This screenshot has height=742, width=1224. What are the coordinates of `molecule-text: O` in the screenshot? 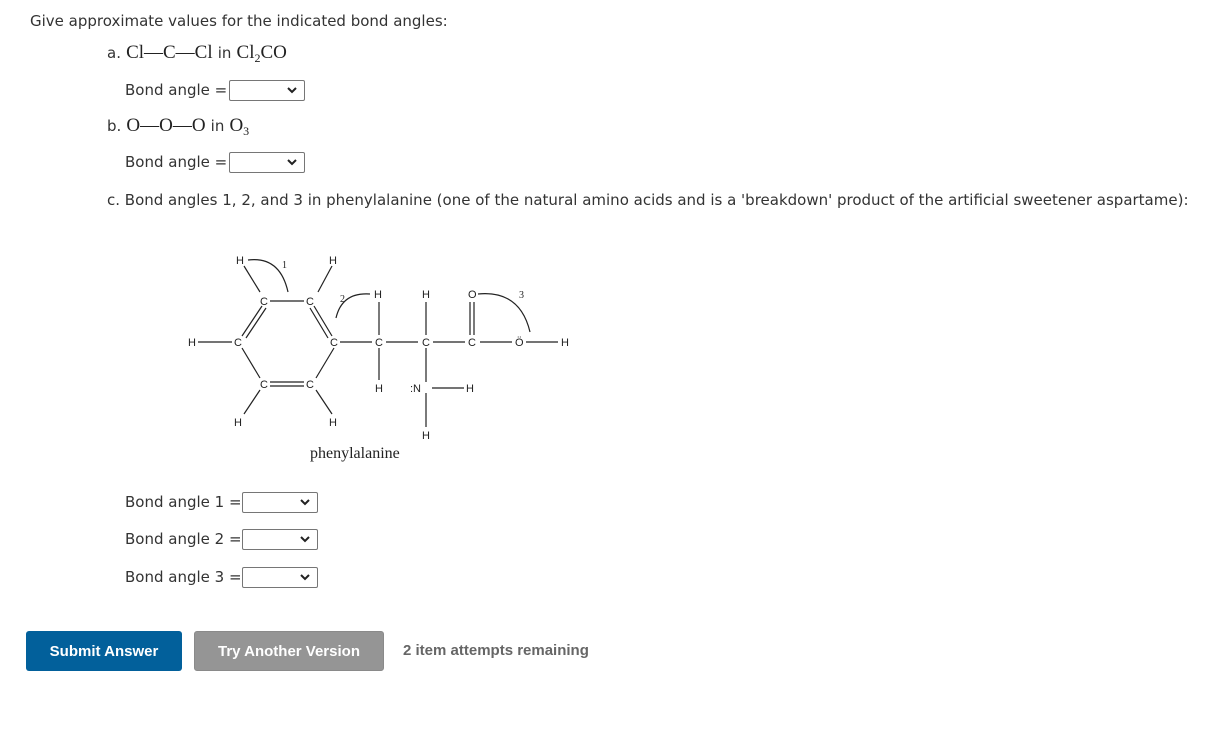 It's located at (236, 125).